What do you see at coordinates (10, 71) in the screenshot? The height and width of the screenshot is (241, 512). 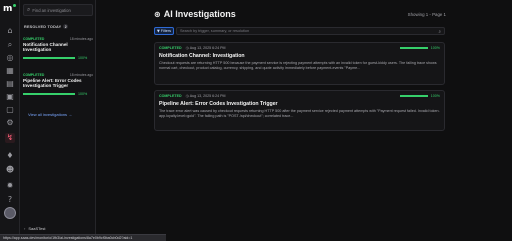 I see `grid-icon: ▦` at bounding box center [10, 71].